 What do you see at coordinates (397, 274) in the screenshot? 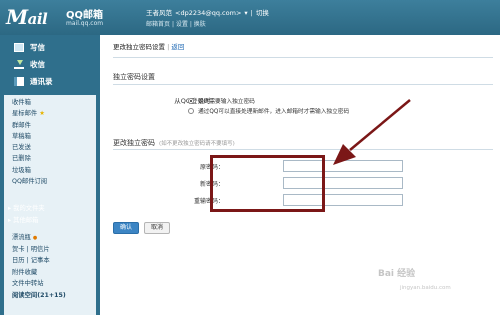
I see `baidu-jingyan-watermark: Bai 经验` at bounding box center [397, 274].